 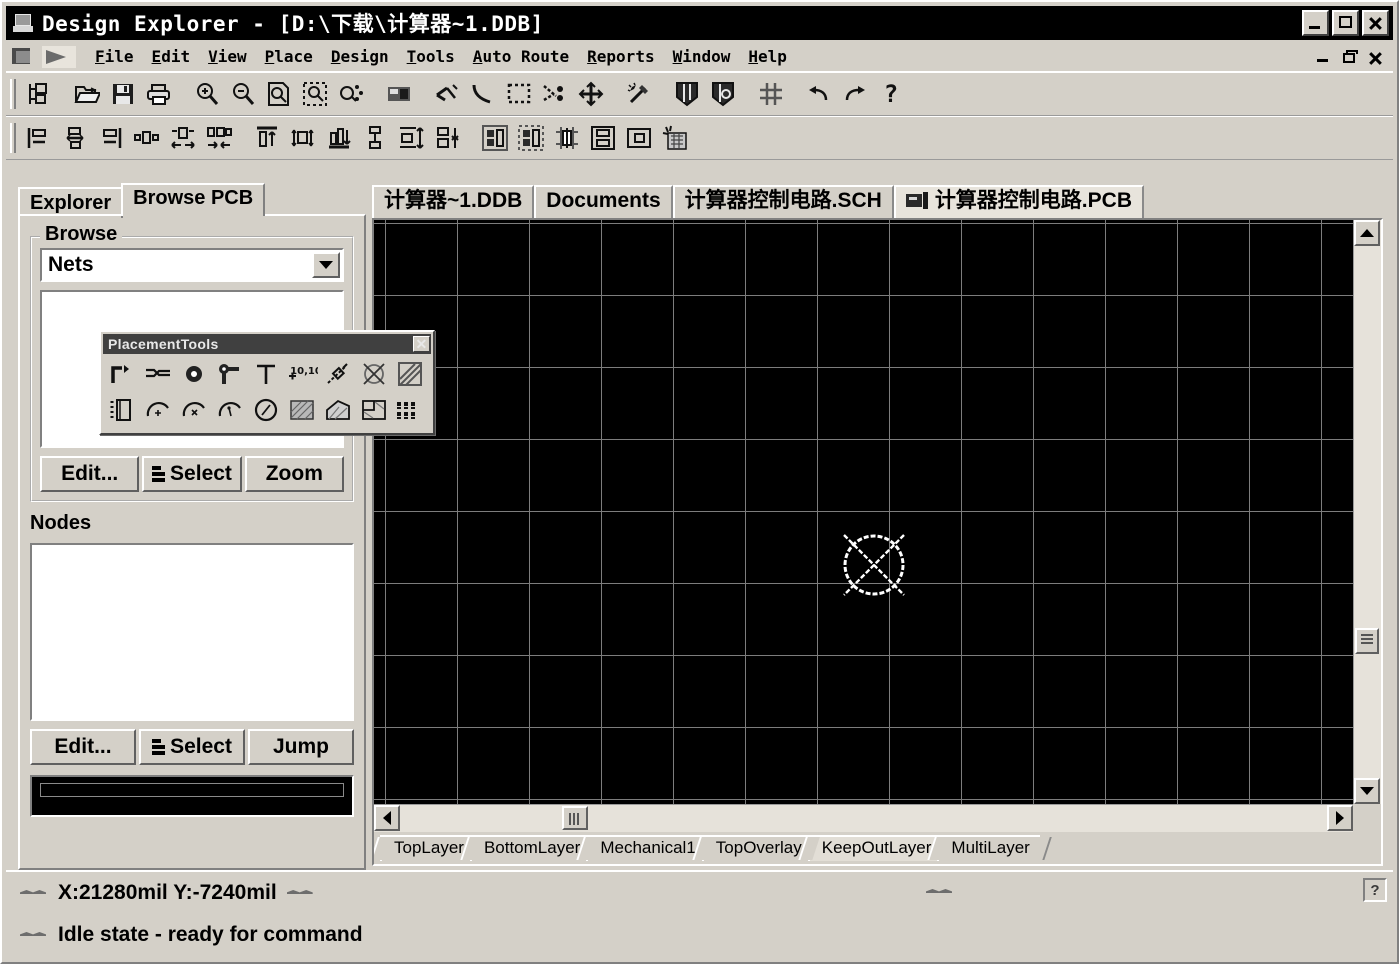 I want to click on doc-tab-sch: 计算器控制电路.SCH, so click(x=783, y=201).